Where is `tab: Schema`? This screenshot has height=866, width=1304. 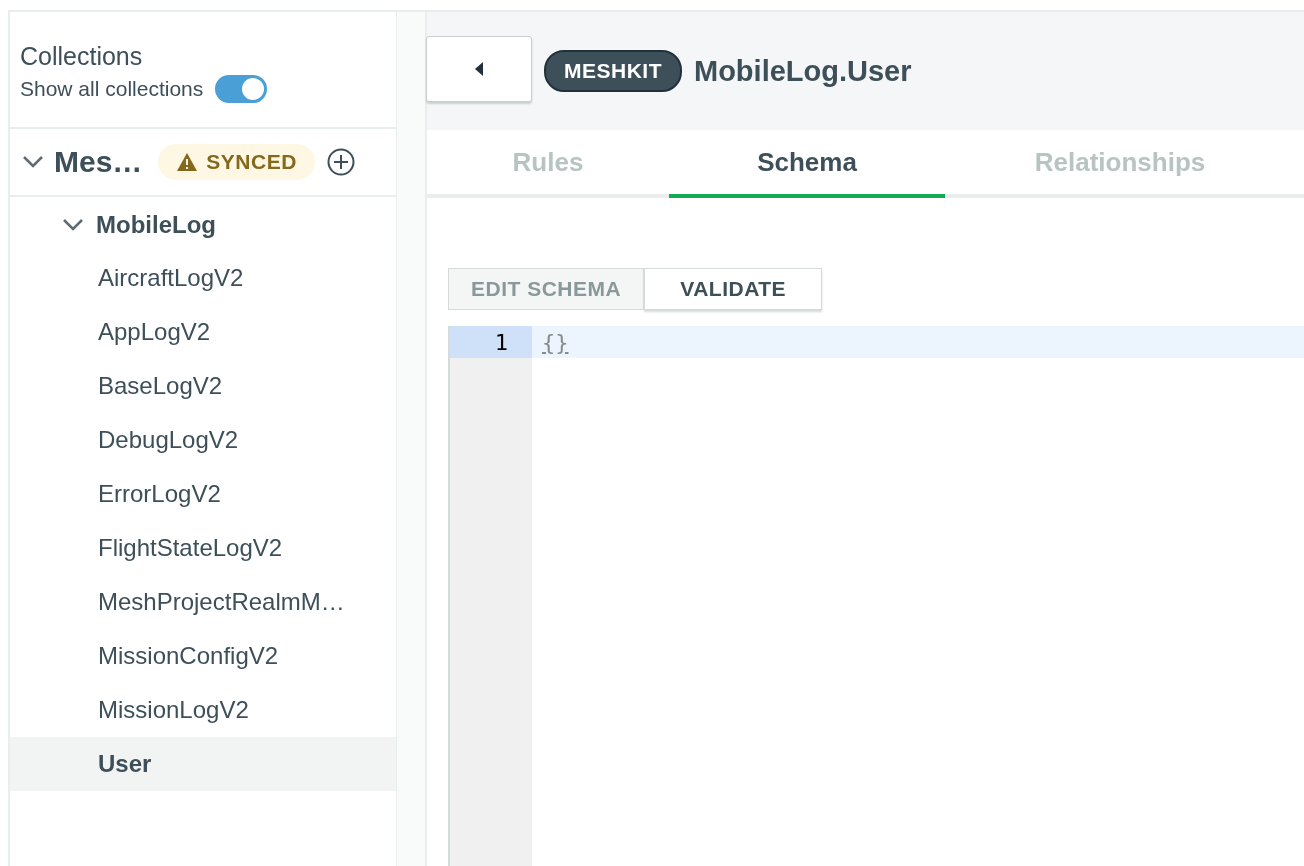 tab: Schema is located at coordinates (807, 164).